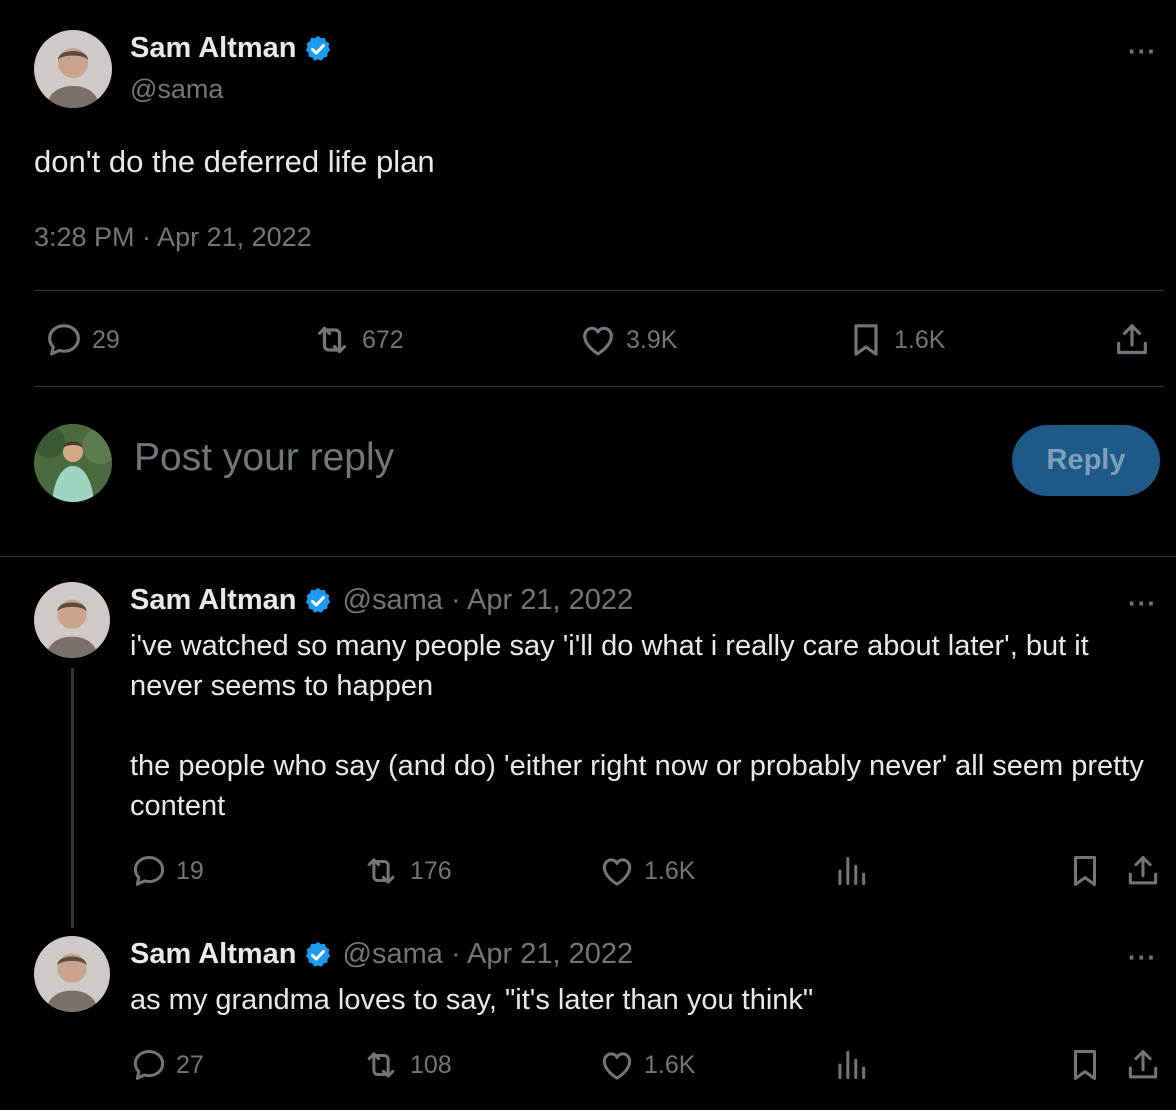  I want to click on thread-connector, so click(72, 798).